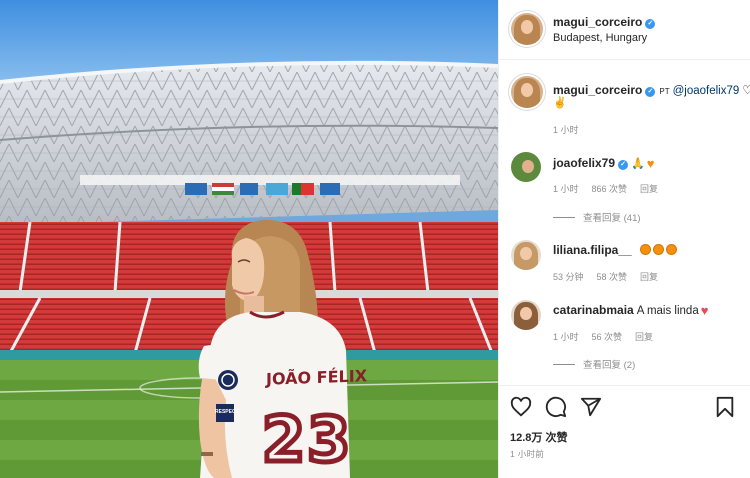  Describe the element at coordinates (612, 218) in the screenshot. I see `view-replies-label: 查看回复 (41)` at that location.